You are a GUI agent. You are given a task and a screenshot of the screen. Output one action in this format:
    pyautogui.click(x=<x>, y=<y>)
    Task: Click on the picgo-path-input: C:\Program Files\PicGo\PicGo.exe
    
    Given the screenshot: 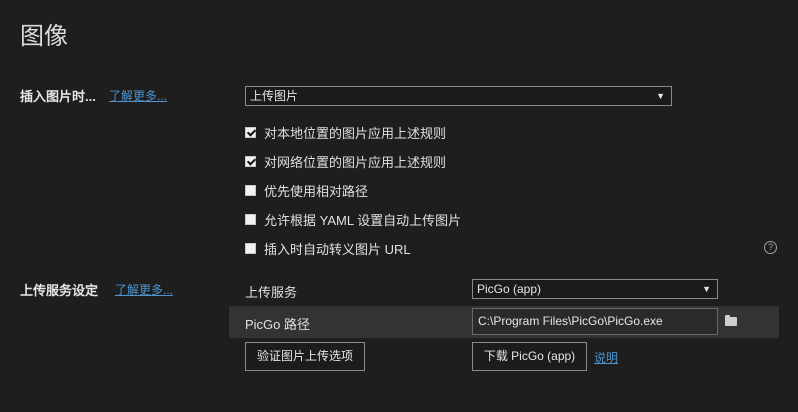 What is the action you would take?
    pyautogui.click(x=595, y=321)
    